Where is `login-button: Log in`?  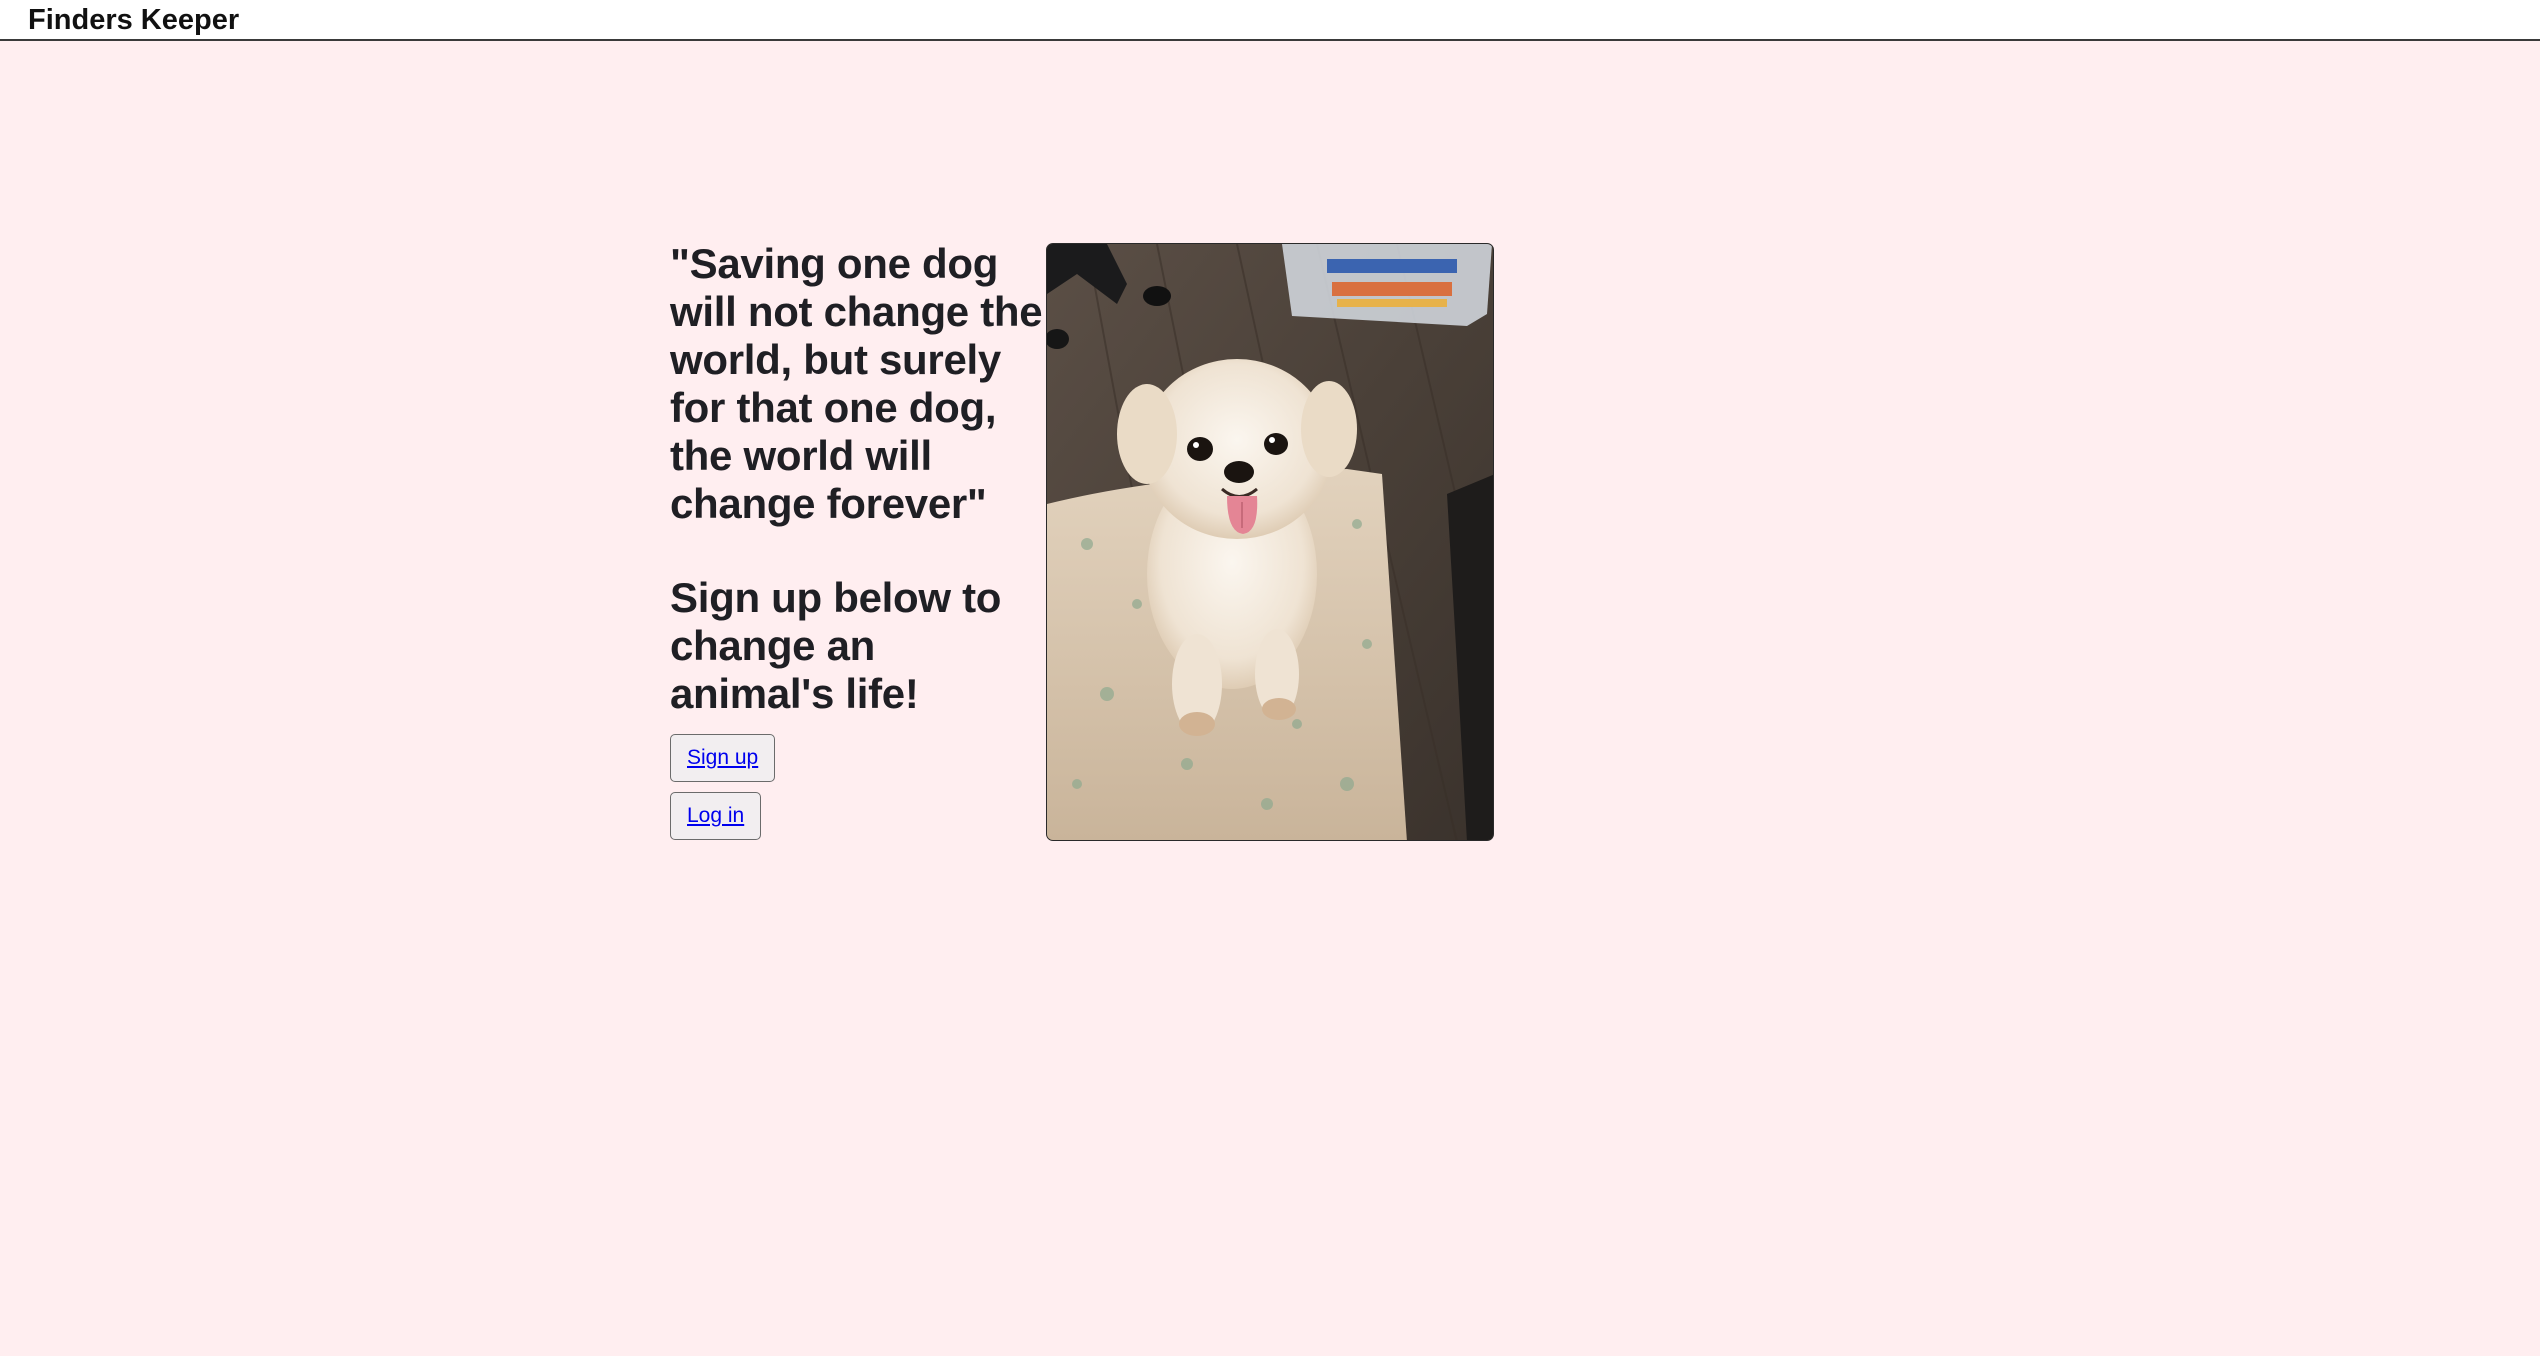 login-button: Log in is located at coordinates (716, 816).